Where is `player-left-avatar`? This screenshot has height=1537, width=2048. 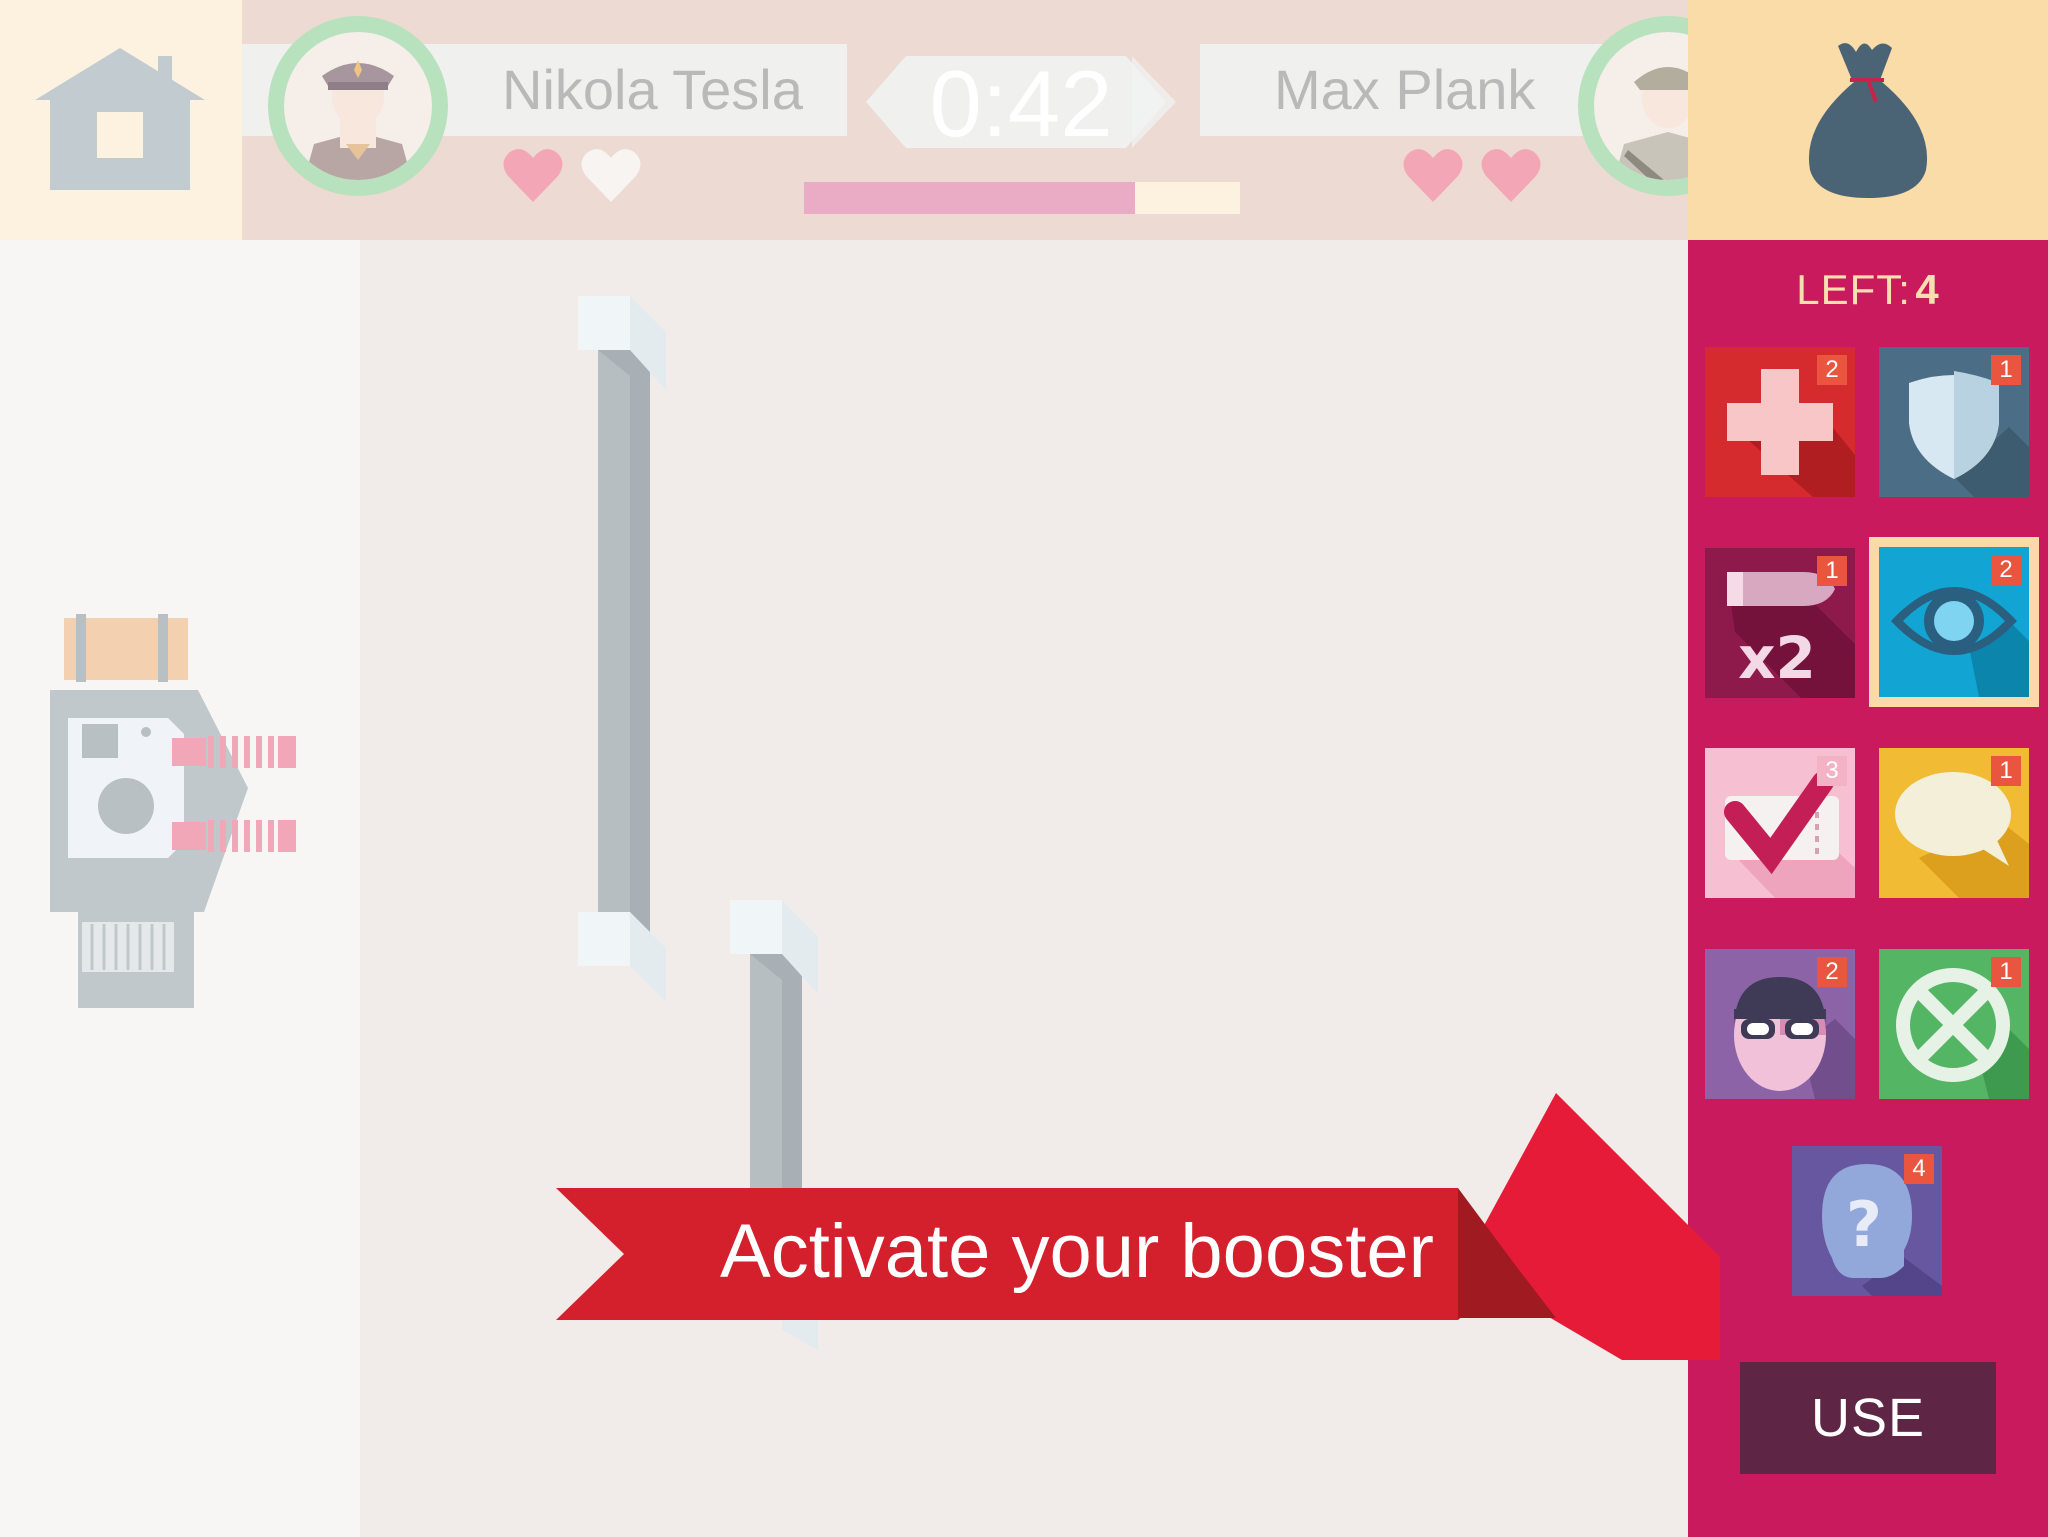 player-left-avatar is located at coordinates (358, 106).